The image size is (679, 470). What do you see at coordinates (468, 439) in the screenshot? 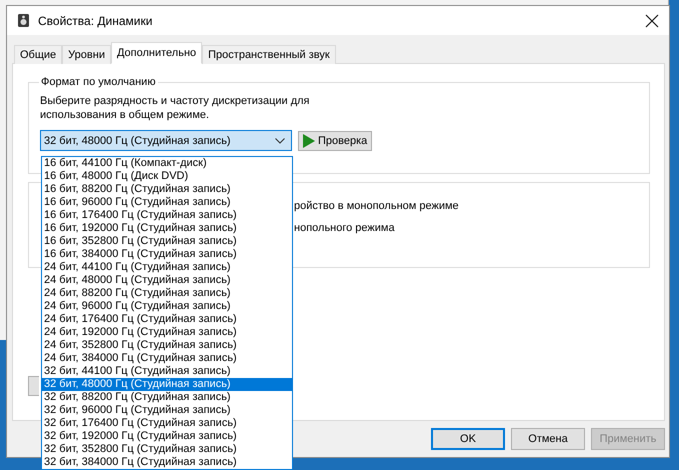
I see `dialog-button: OK` at bounding box center [468, 439].